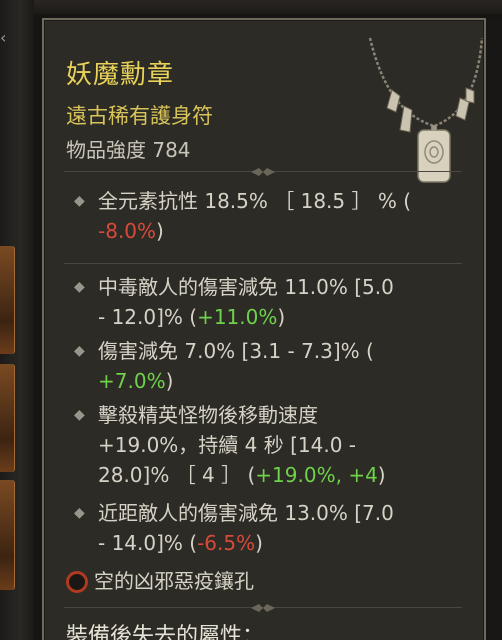 This screenshot has width=502, height=640. What do you see at coordinates (246, 287) in the screenshot?
I see `affix-text: 中毒敵人的傷害減免 11.0% [5.0` at bounding box center [246, 287].